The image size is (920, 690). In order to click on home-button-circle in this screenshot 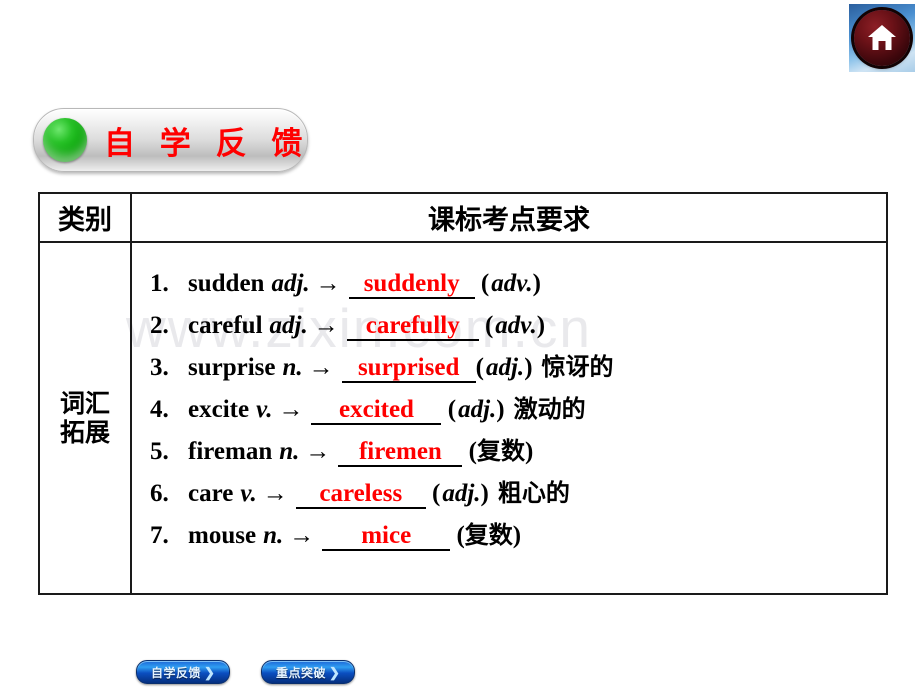, I will do `click(882, 38)`.